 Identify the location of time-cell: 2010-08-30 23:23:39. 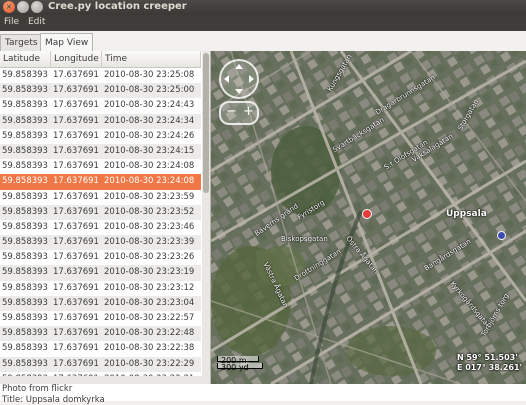
(149, 242).